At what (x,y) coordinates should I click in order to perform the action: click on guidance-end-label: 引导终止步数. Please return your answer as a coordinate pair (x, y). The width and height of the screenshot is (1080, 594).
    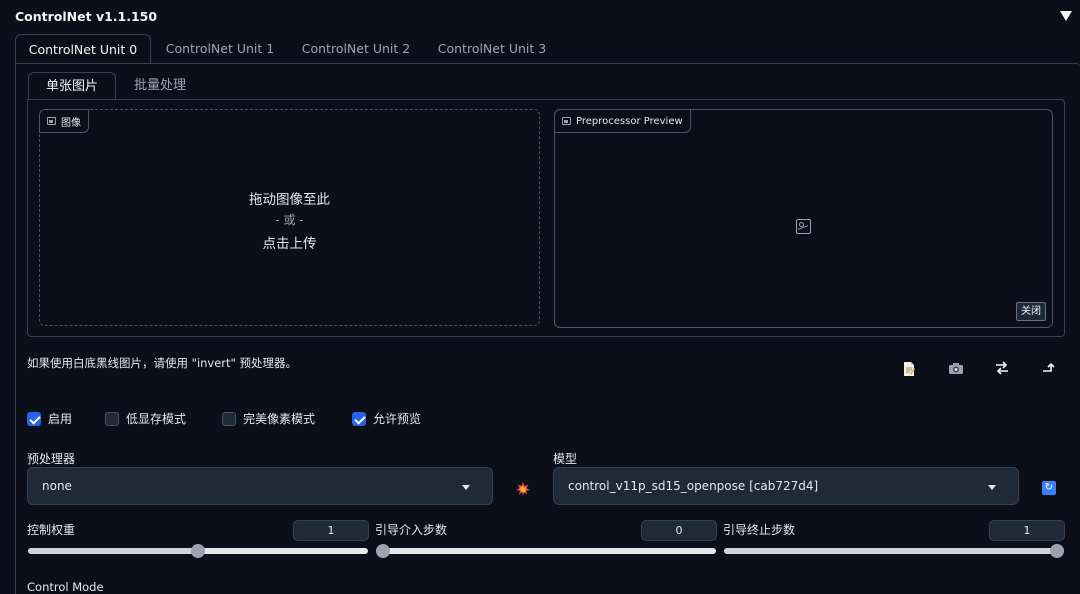
    Looking at the image, I should click on (759, 530).